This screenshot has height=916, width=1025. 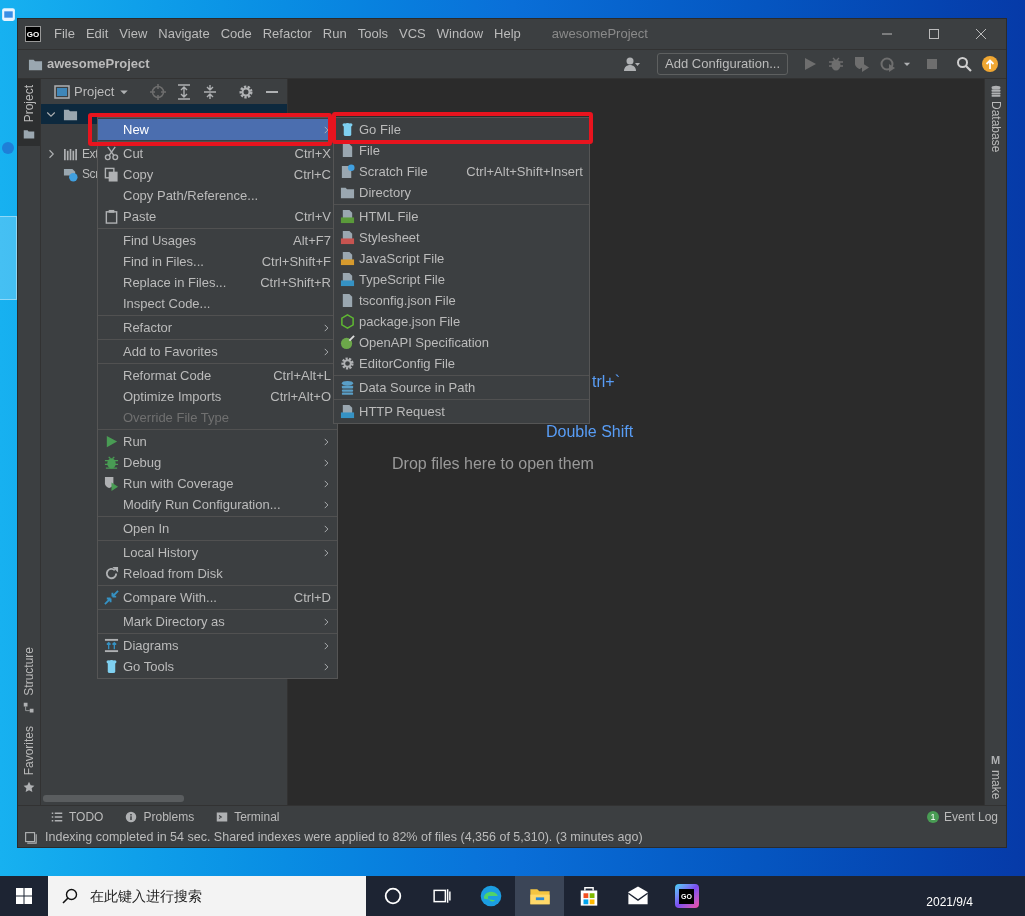 I want to click on editor-hint: Drop files here to open them, so click(x=493, y=464).